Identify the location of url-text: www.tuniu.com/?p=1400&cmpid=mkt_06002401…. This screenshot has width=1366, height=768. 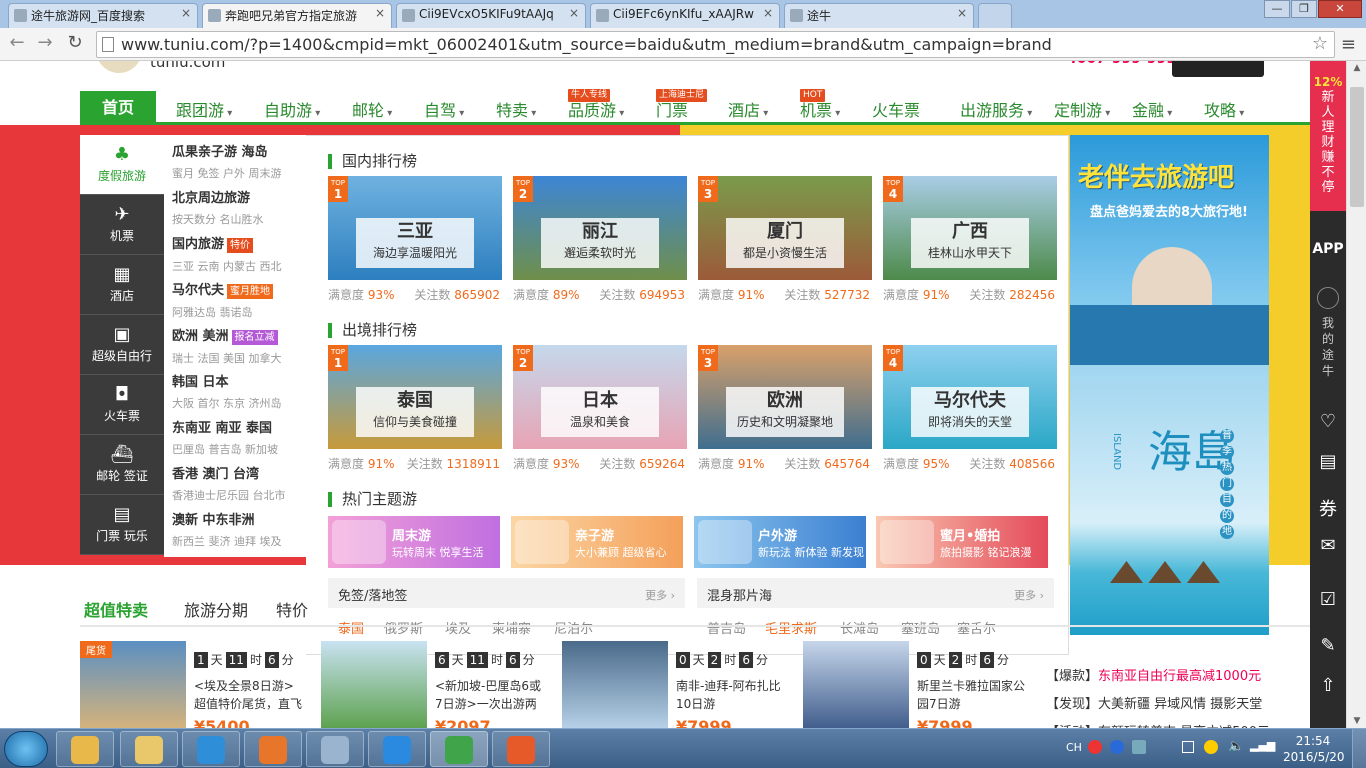
(586, 44).